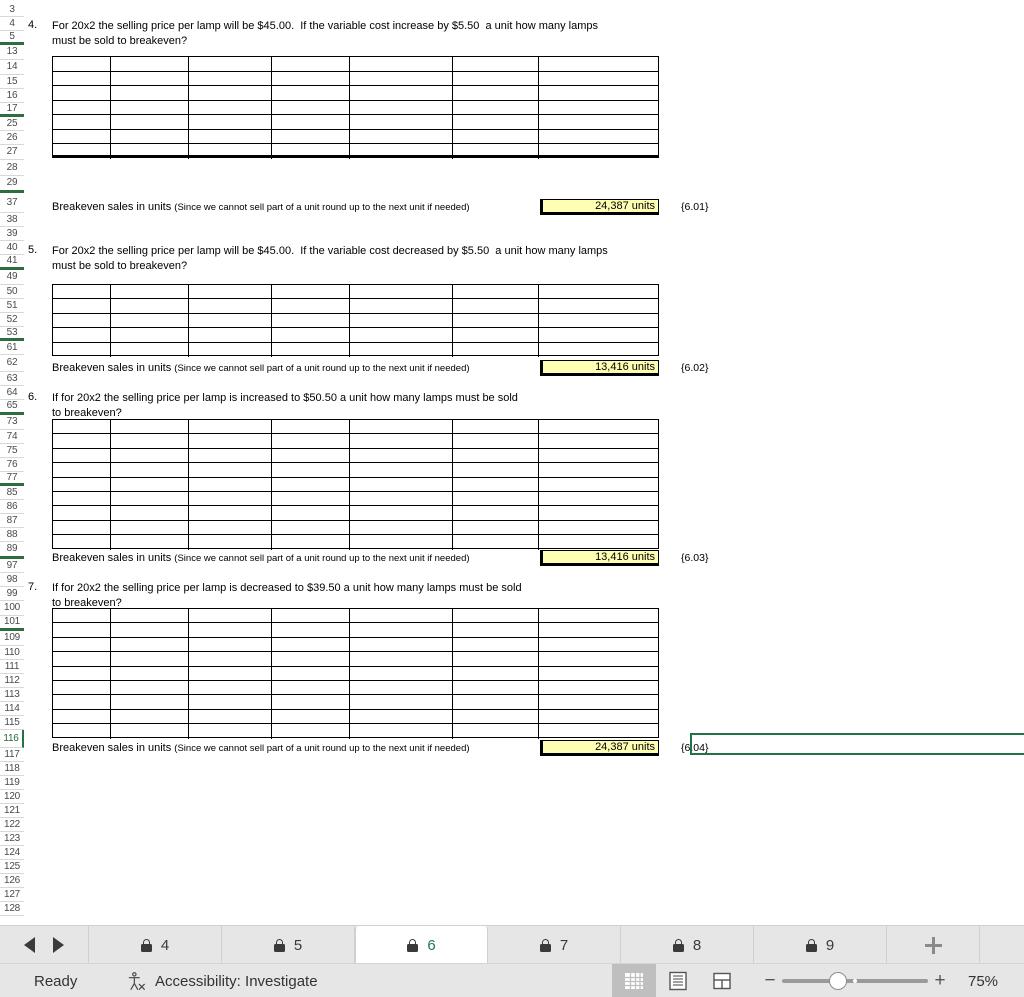 Image resolution: width=1024 pixels, height=997 pixels. What do you see at coordinates (12, 839) in the screenshot?
I see `row-header-123: 123` at bounding box center [12, 839].